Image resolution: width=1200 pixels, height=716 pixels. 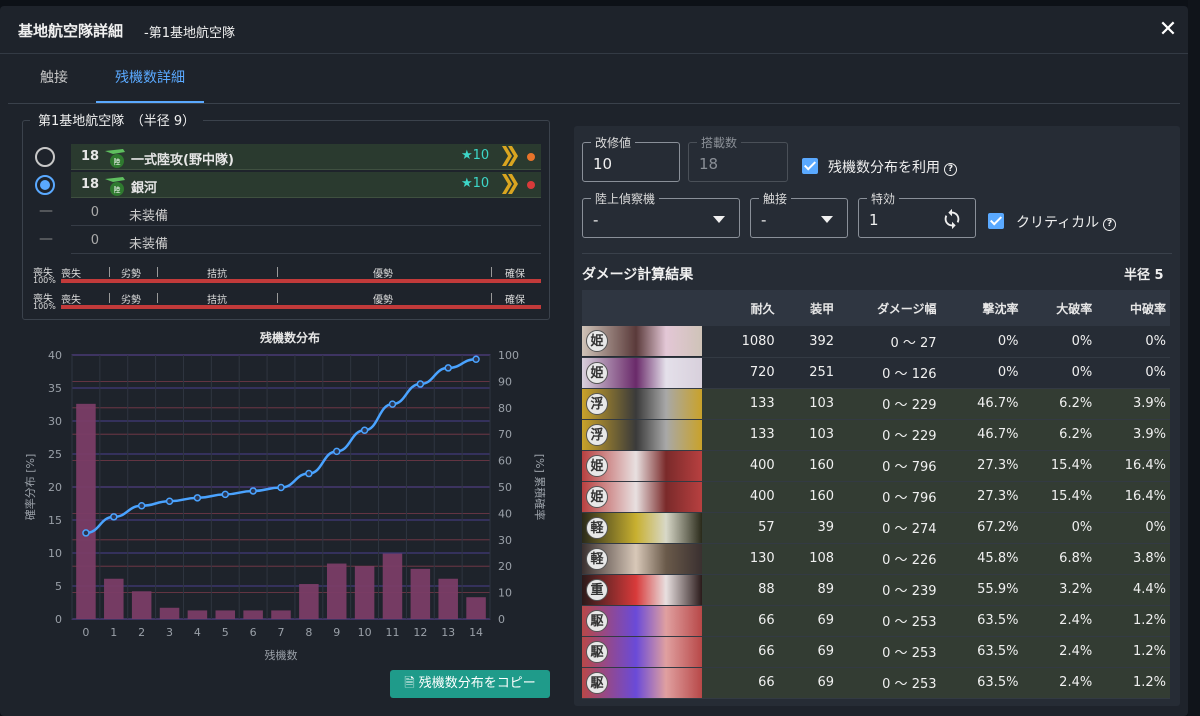 I want to click on shokusetsu-value: -, so click(x=764, y=220).